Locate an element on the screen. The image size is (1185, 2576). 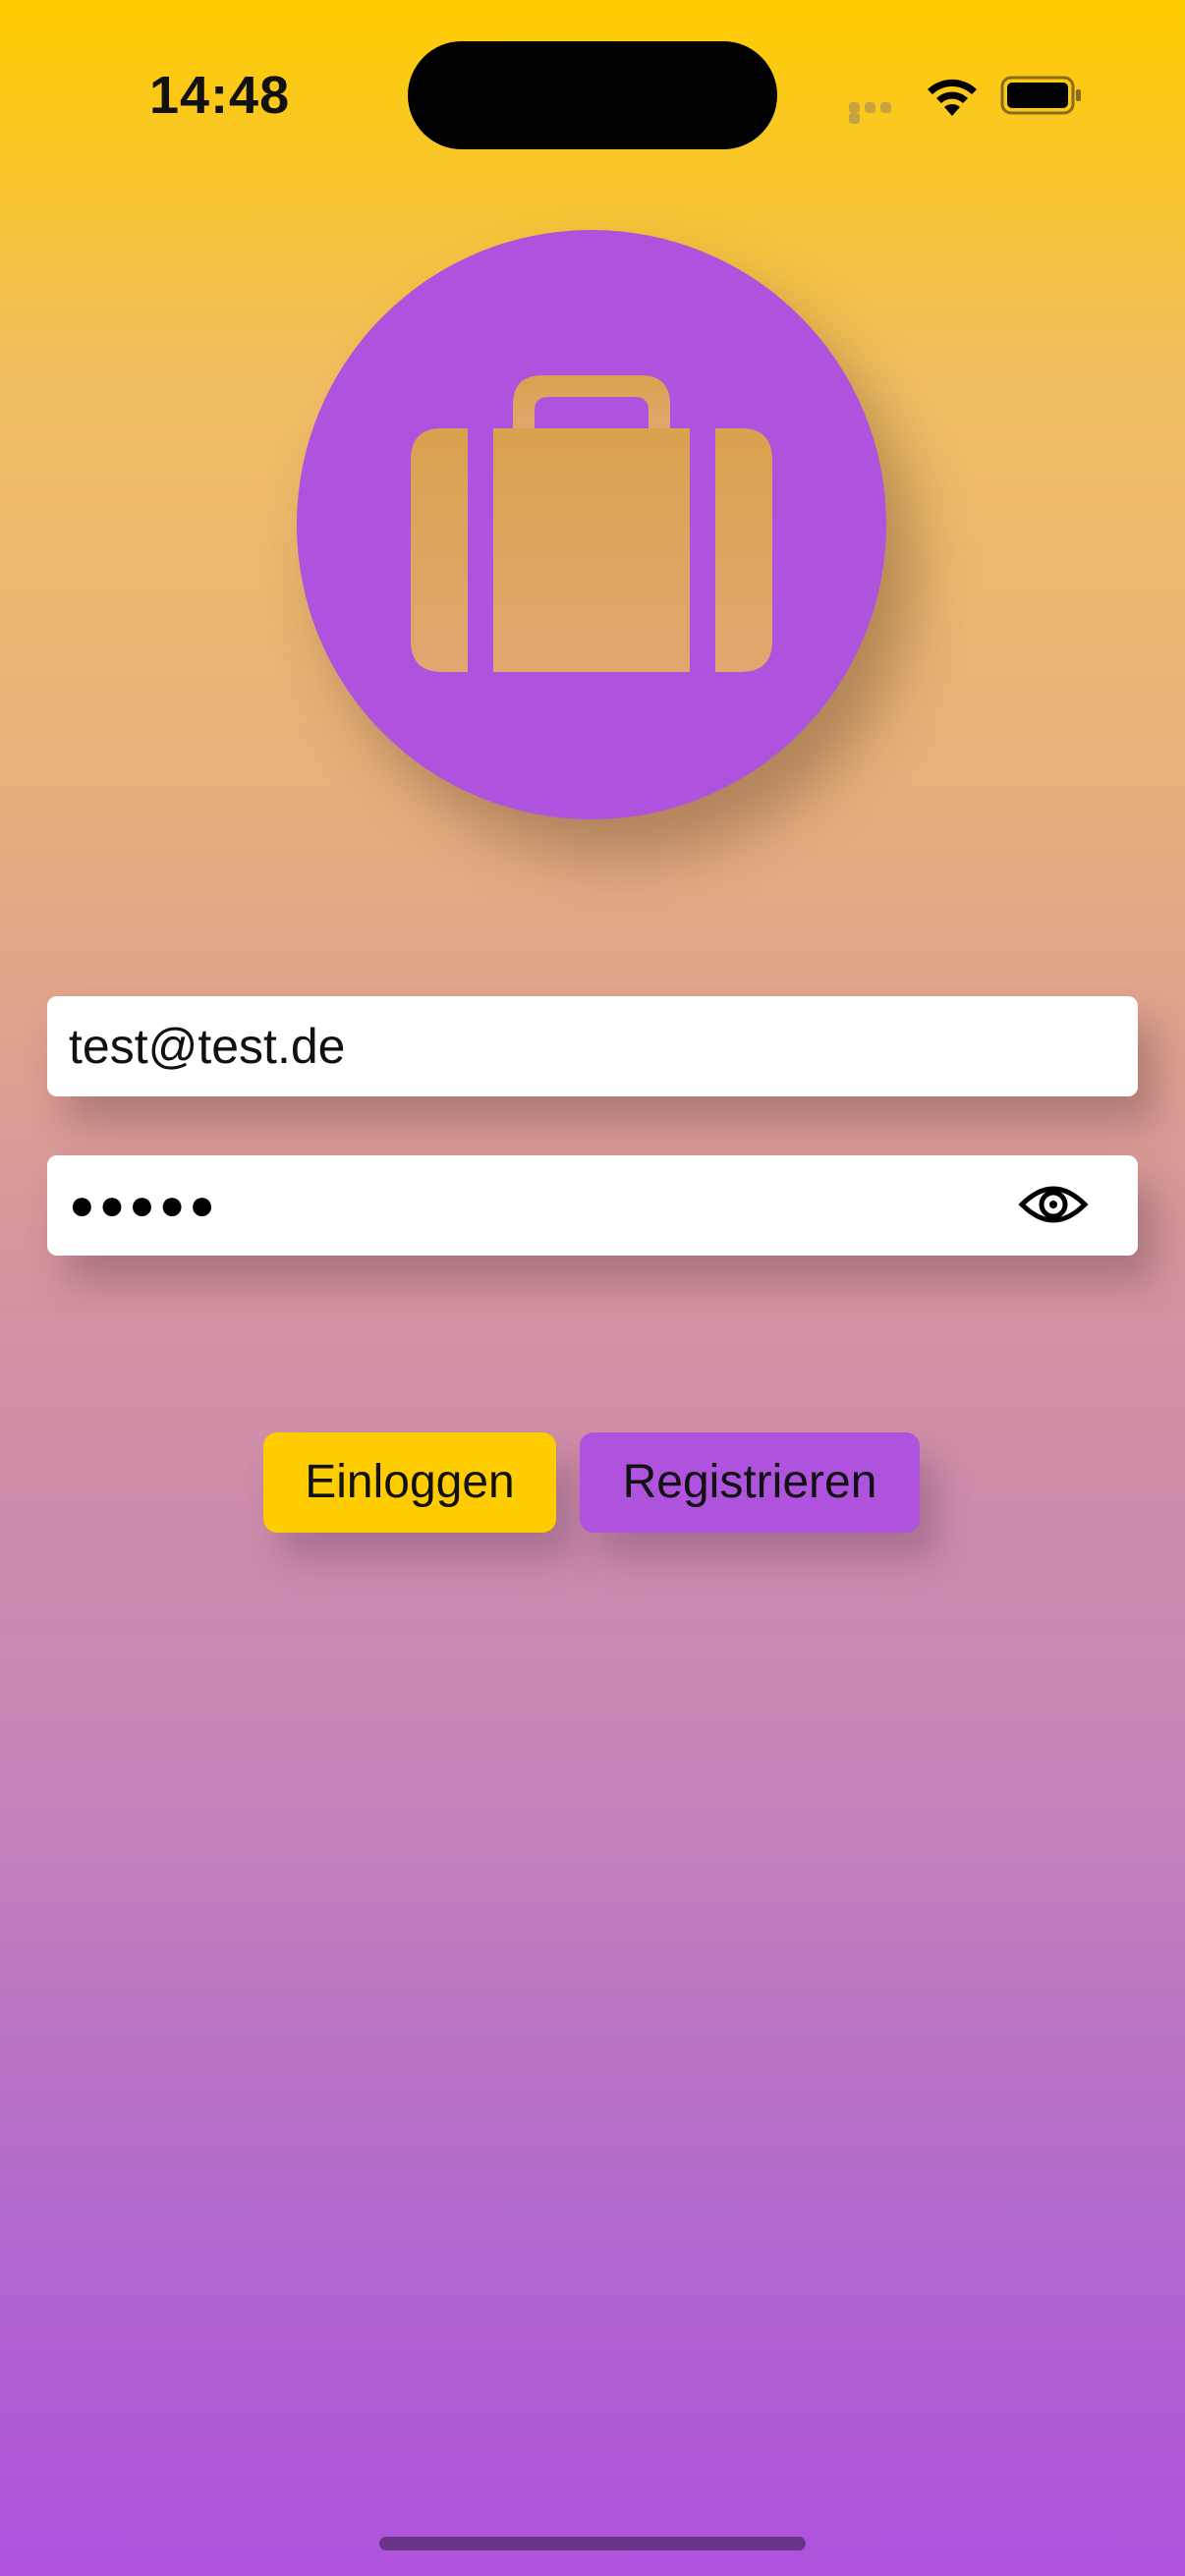
password-input: ●●●●● is located at coordinates (144, 1205).